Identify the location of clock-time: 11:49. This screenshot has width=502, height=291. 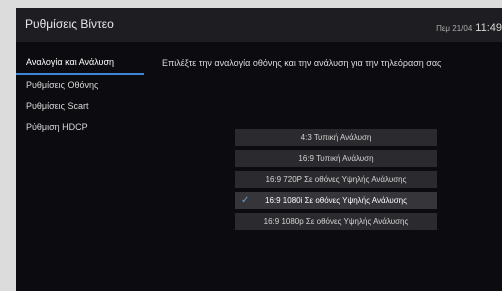
(488, 28).